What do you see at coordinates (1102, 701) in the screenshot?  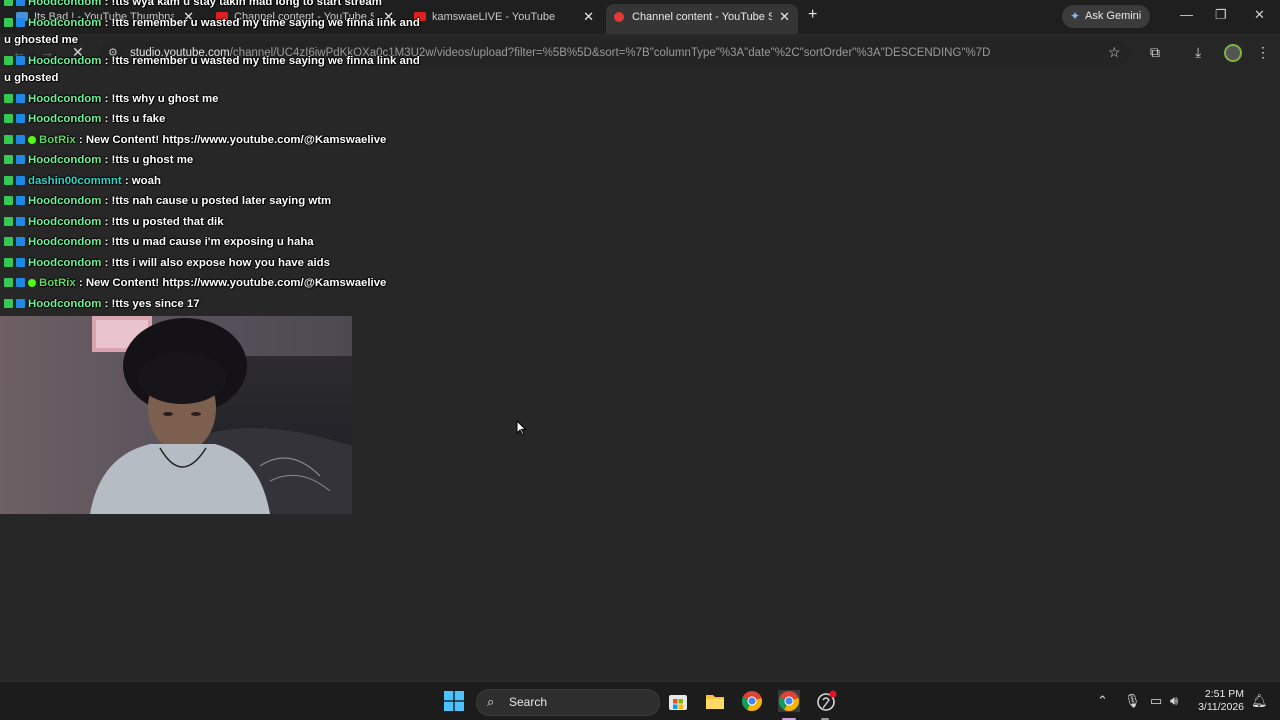 I see `chevron-up-icon: ⌃` at bounding box center [1102, 701].